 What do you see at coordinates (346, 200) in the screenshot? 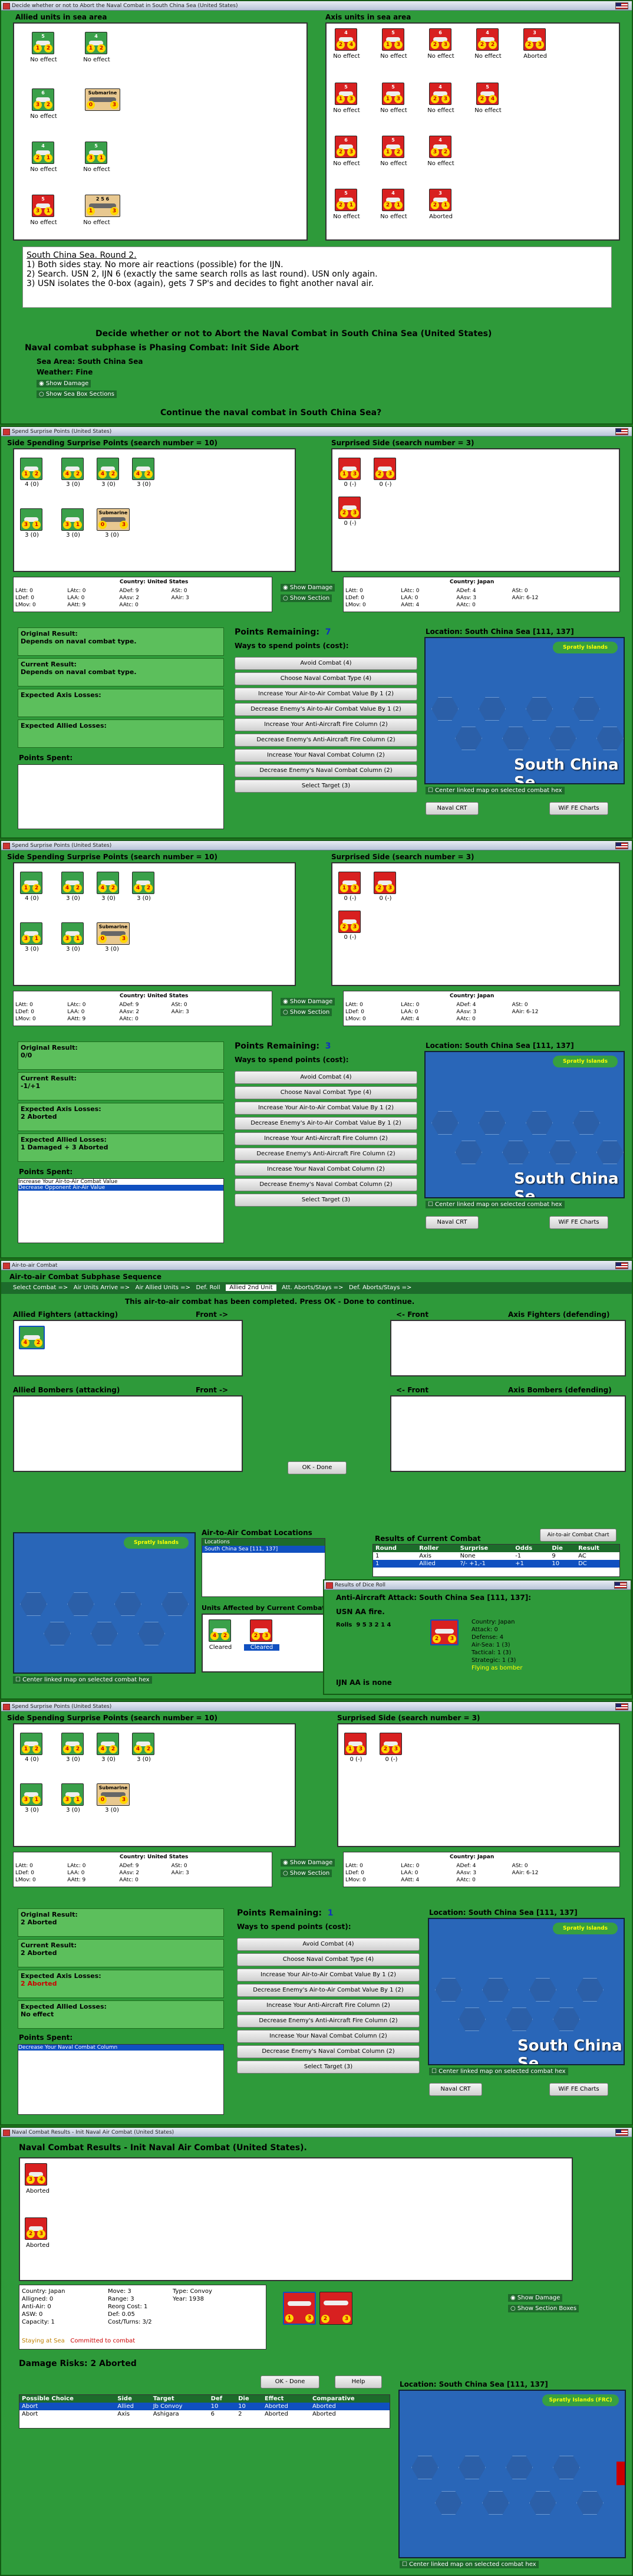
I see `axis-unit-counter: 521` at bounding box center [346, 200].